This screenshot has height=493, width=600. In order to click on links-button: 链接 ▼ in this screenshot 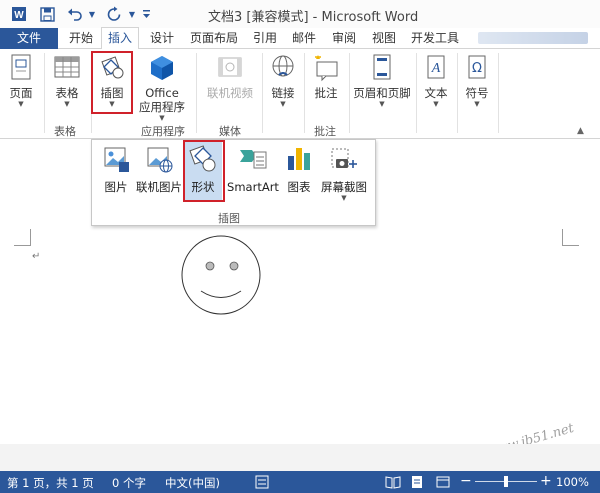, I will do `click(283, 81)`.